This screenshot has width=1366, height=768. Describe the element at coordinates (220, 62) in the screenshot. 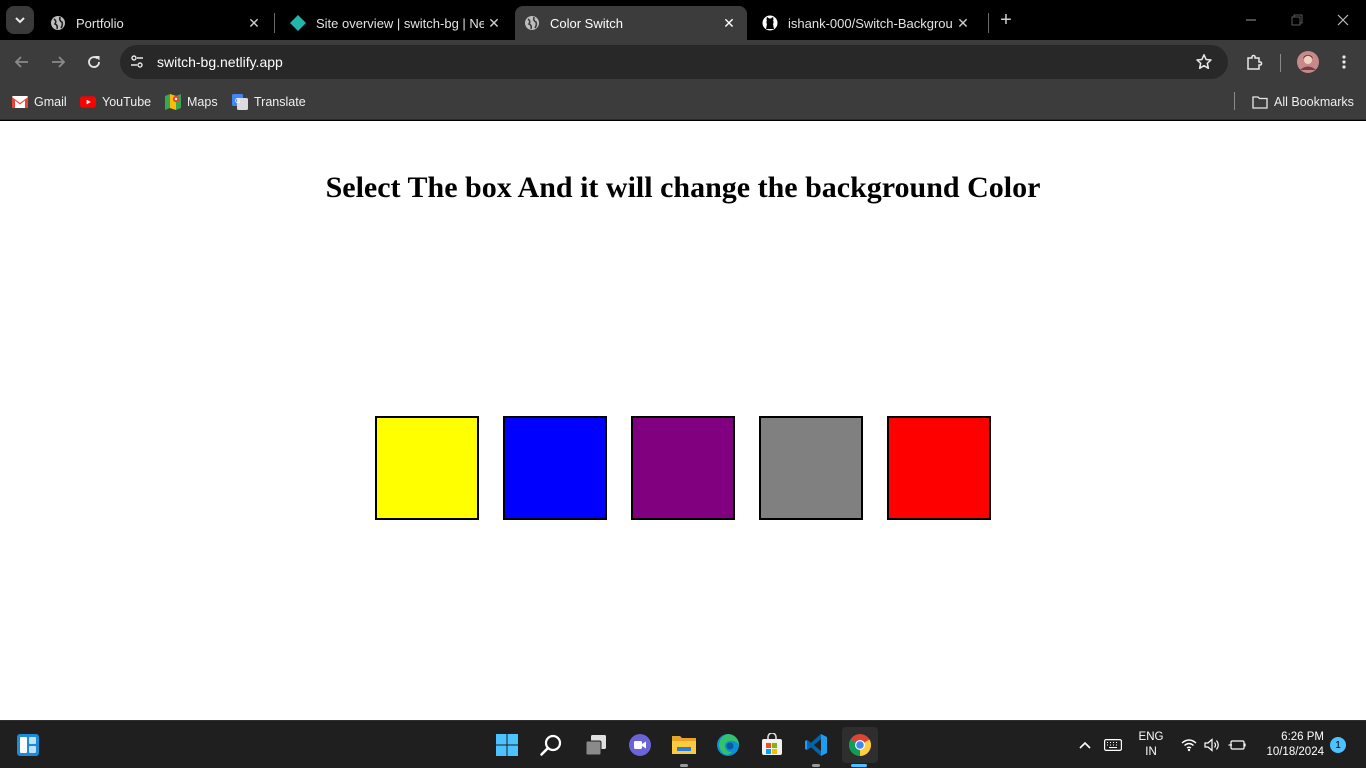

I see `url-text: switch-bg.netlify.app` at that location.